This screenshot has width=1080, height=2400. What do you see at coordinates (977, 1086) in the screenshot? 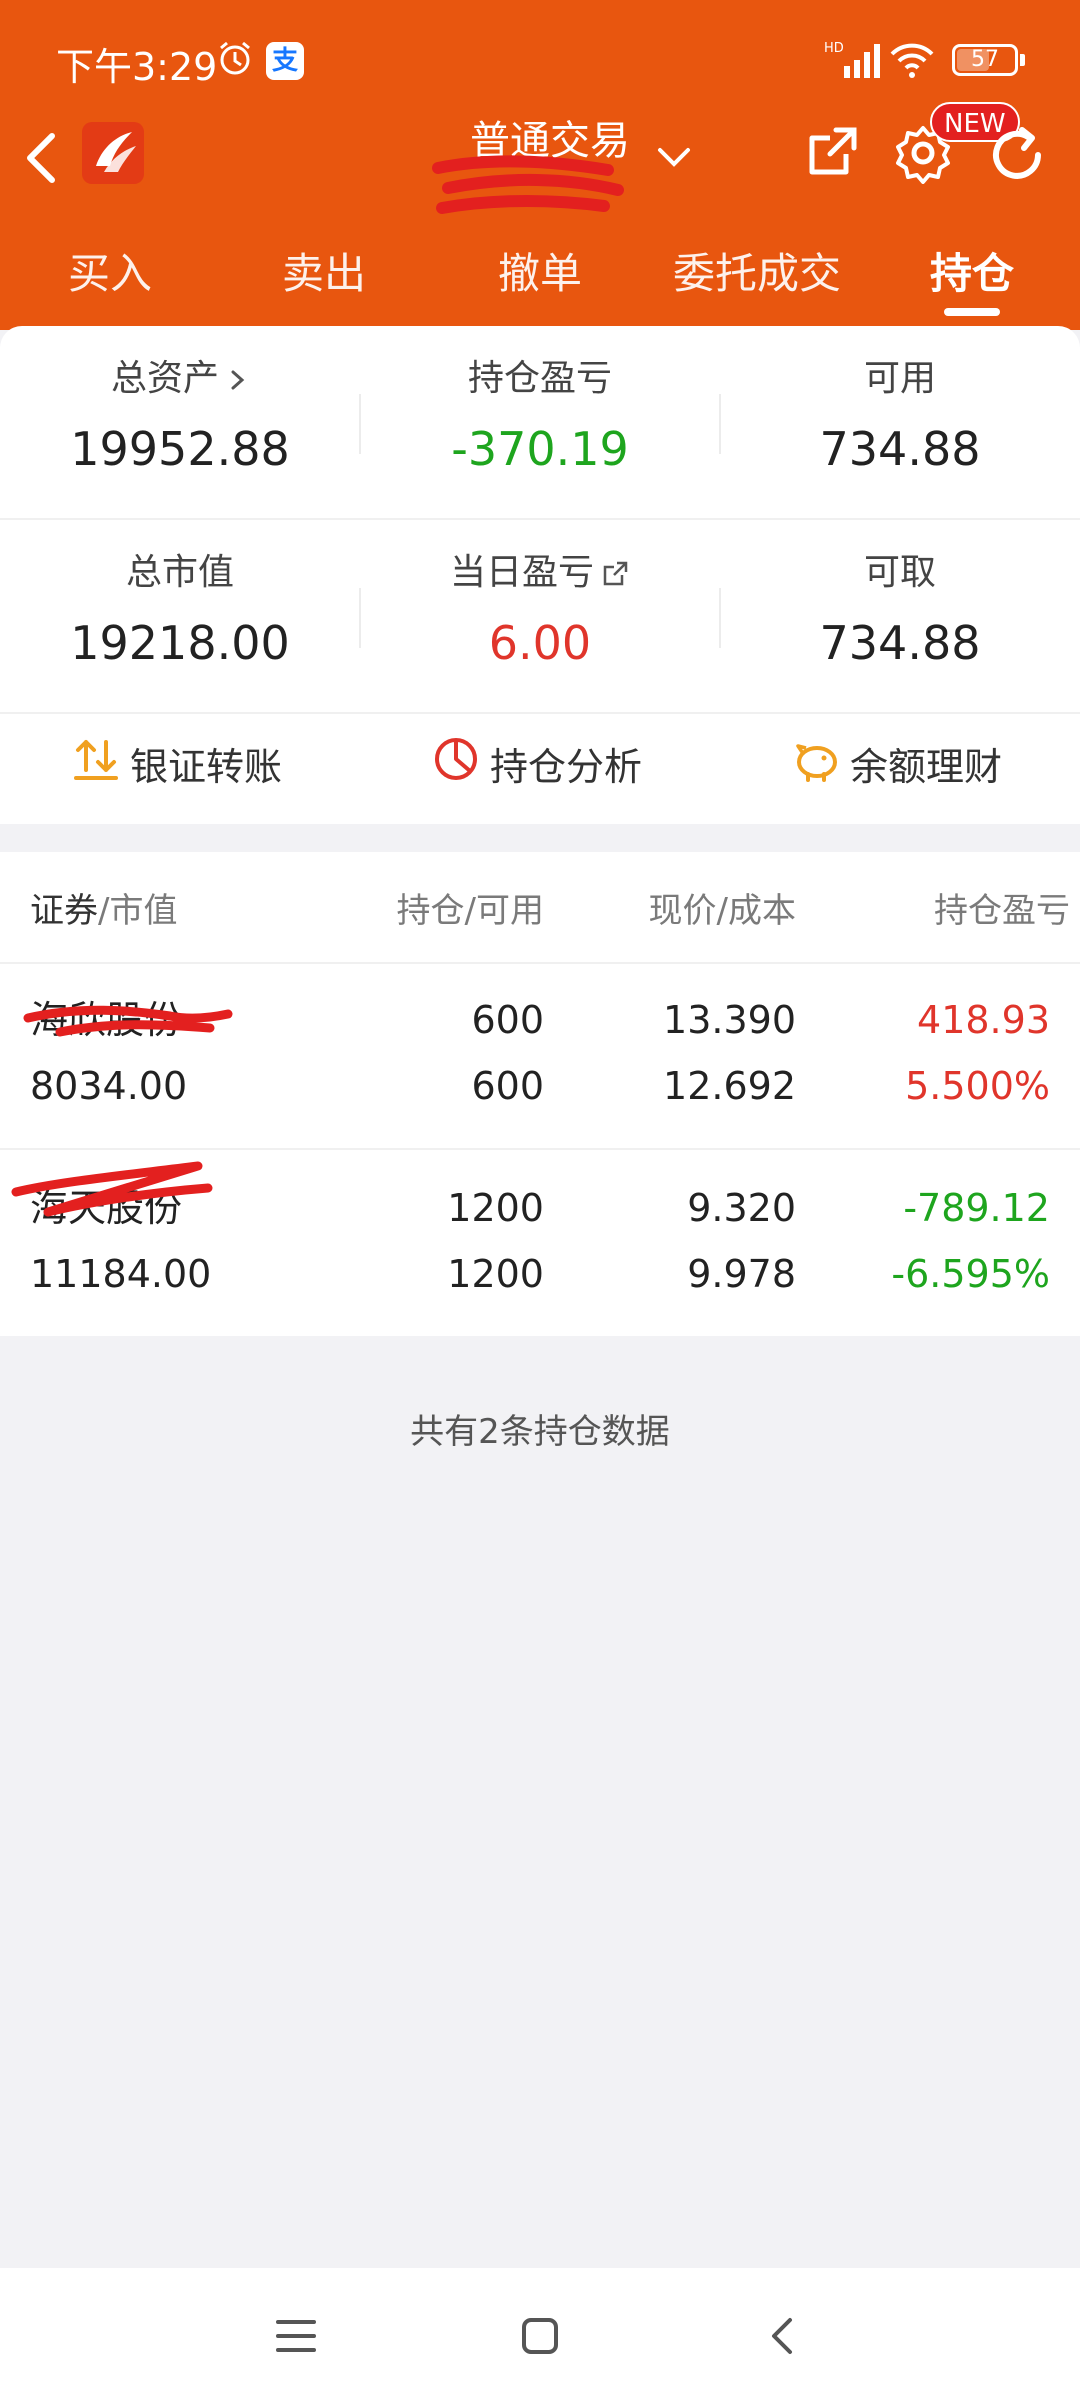
I see `pnl-percent-cell: 5.500%` at bounding box center [977, 1086].